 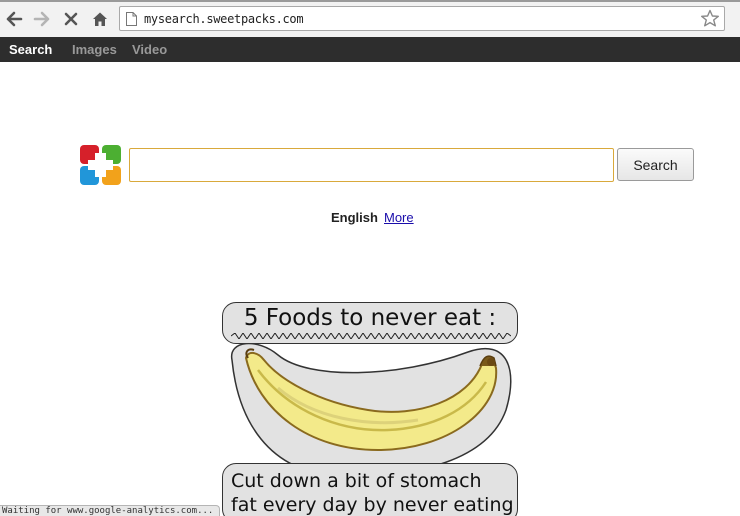 I want to click on url-text: mysearch.sweetpacks.com, so click(x=224, y=19).